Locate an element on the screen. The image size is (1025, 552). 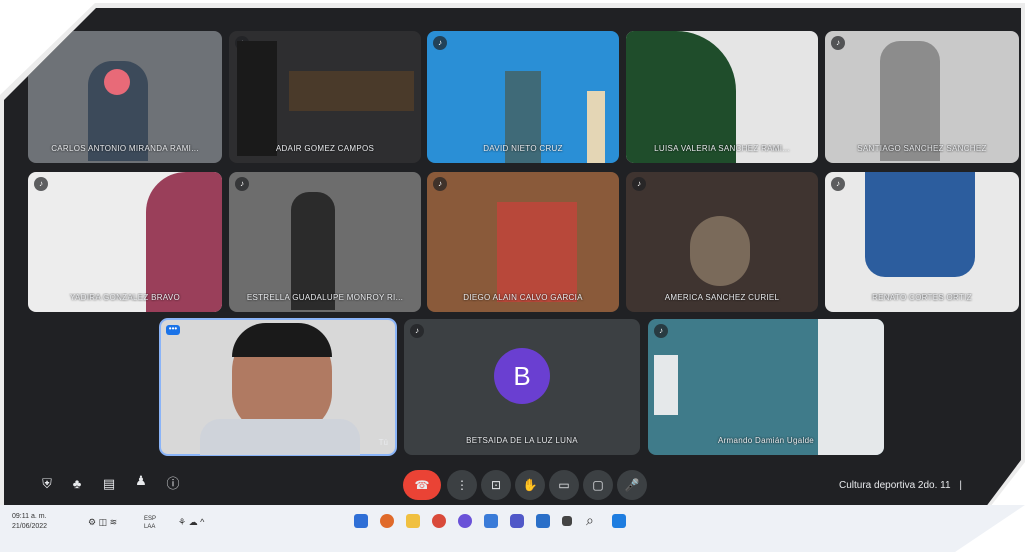
participant-name: DIEGO ALAIN CALVO GARCIA is located at coordinates (523, 297).